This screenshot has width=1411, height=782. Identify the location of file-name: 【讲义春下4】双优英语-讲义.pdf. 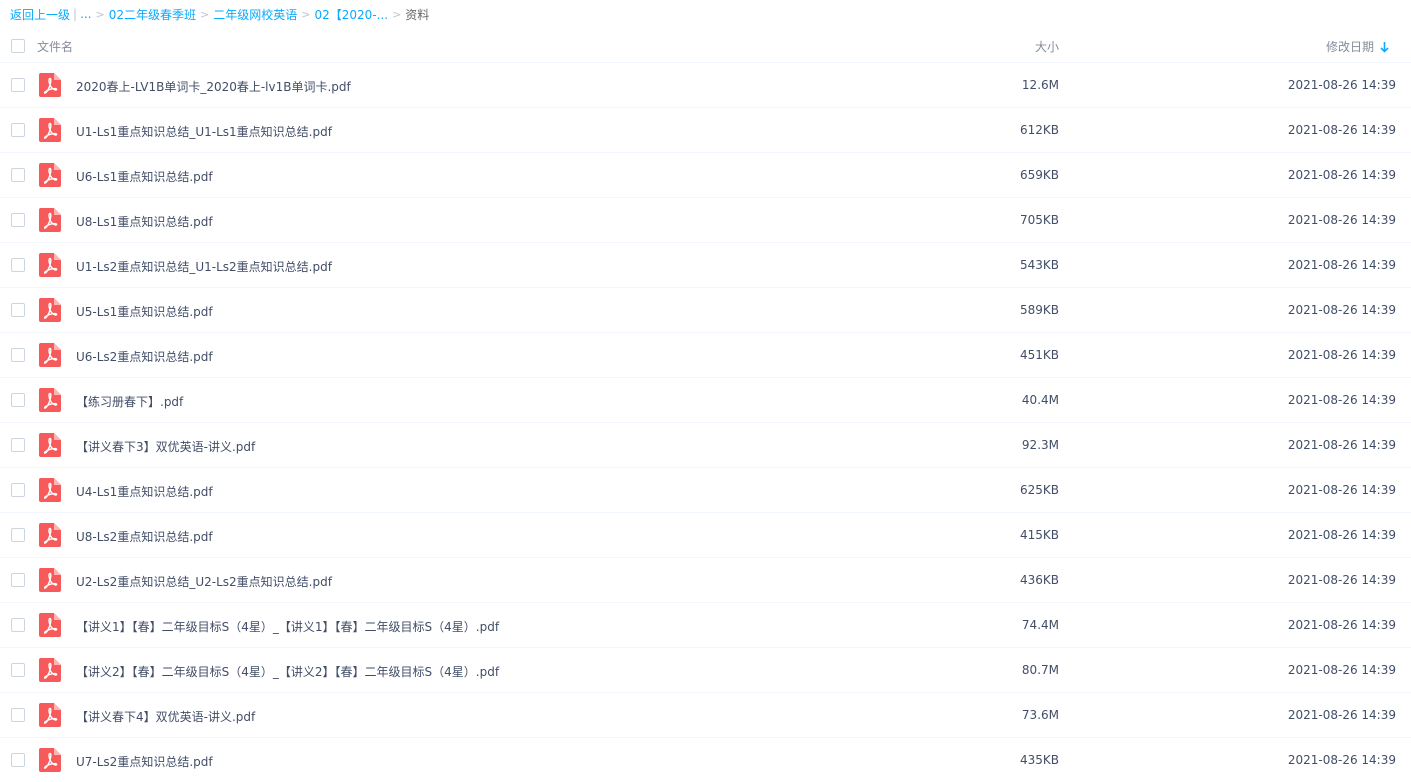
(165, 716).